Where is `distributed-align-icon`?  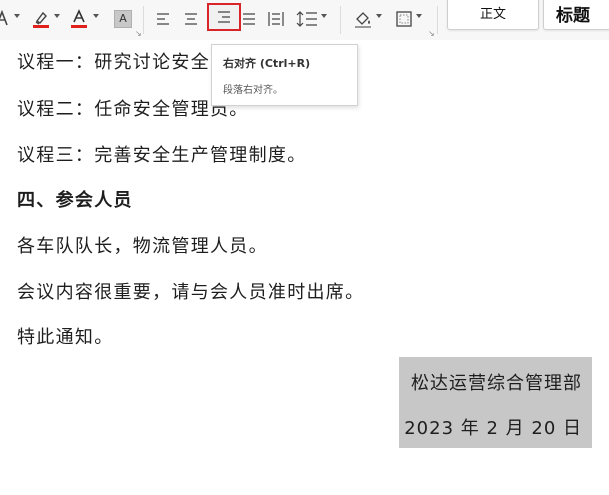
distributed-align-icon is located at coordinates (276, 19).